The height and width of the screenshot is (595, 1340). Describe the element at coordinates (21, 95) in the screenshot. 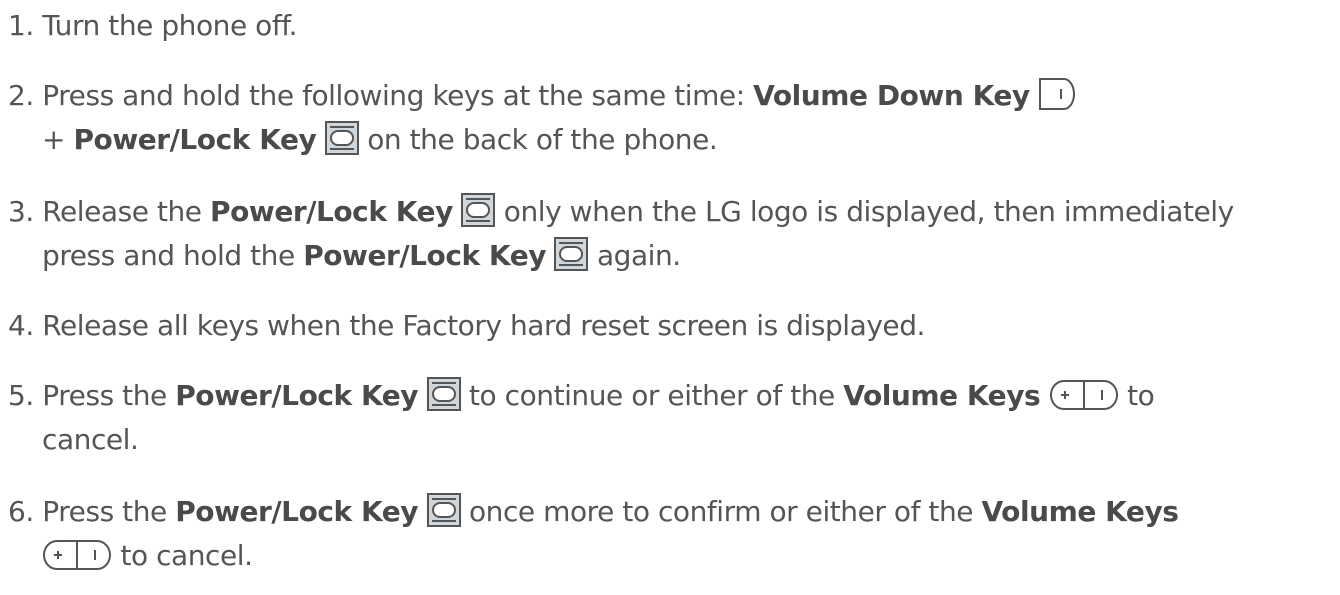

I see `step-number: 2.` at that location.